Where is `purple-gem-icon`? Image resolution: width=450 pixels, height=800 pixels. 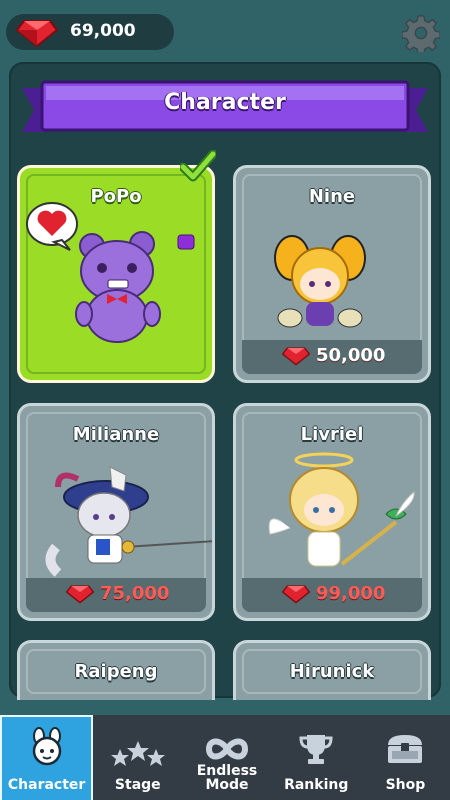 purple-gem-icon is located at coordinates (186, 242).